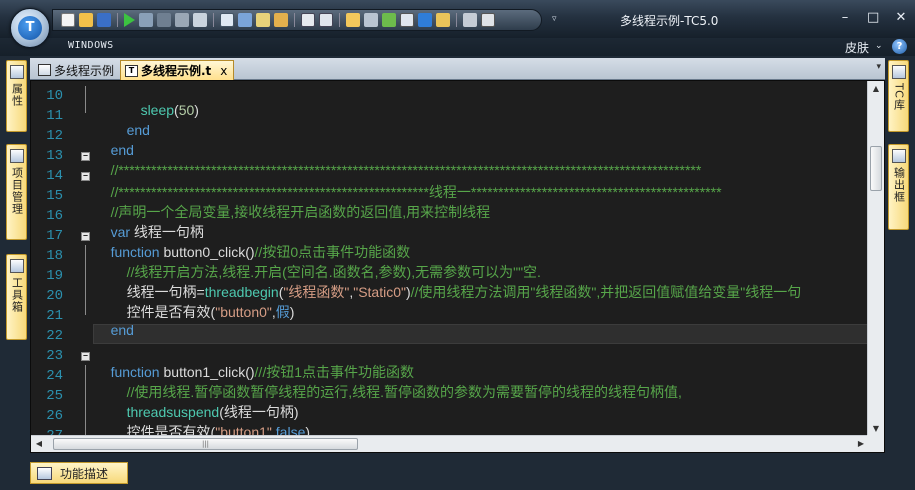 The height and width of the screenshot is (490, 915). I want to click on tab-label: 多线程示例.t, so click(176, 71).